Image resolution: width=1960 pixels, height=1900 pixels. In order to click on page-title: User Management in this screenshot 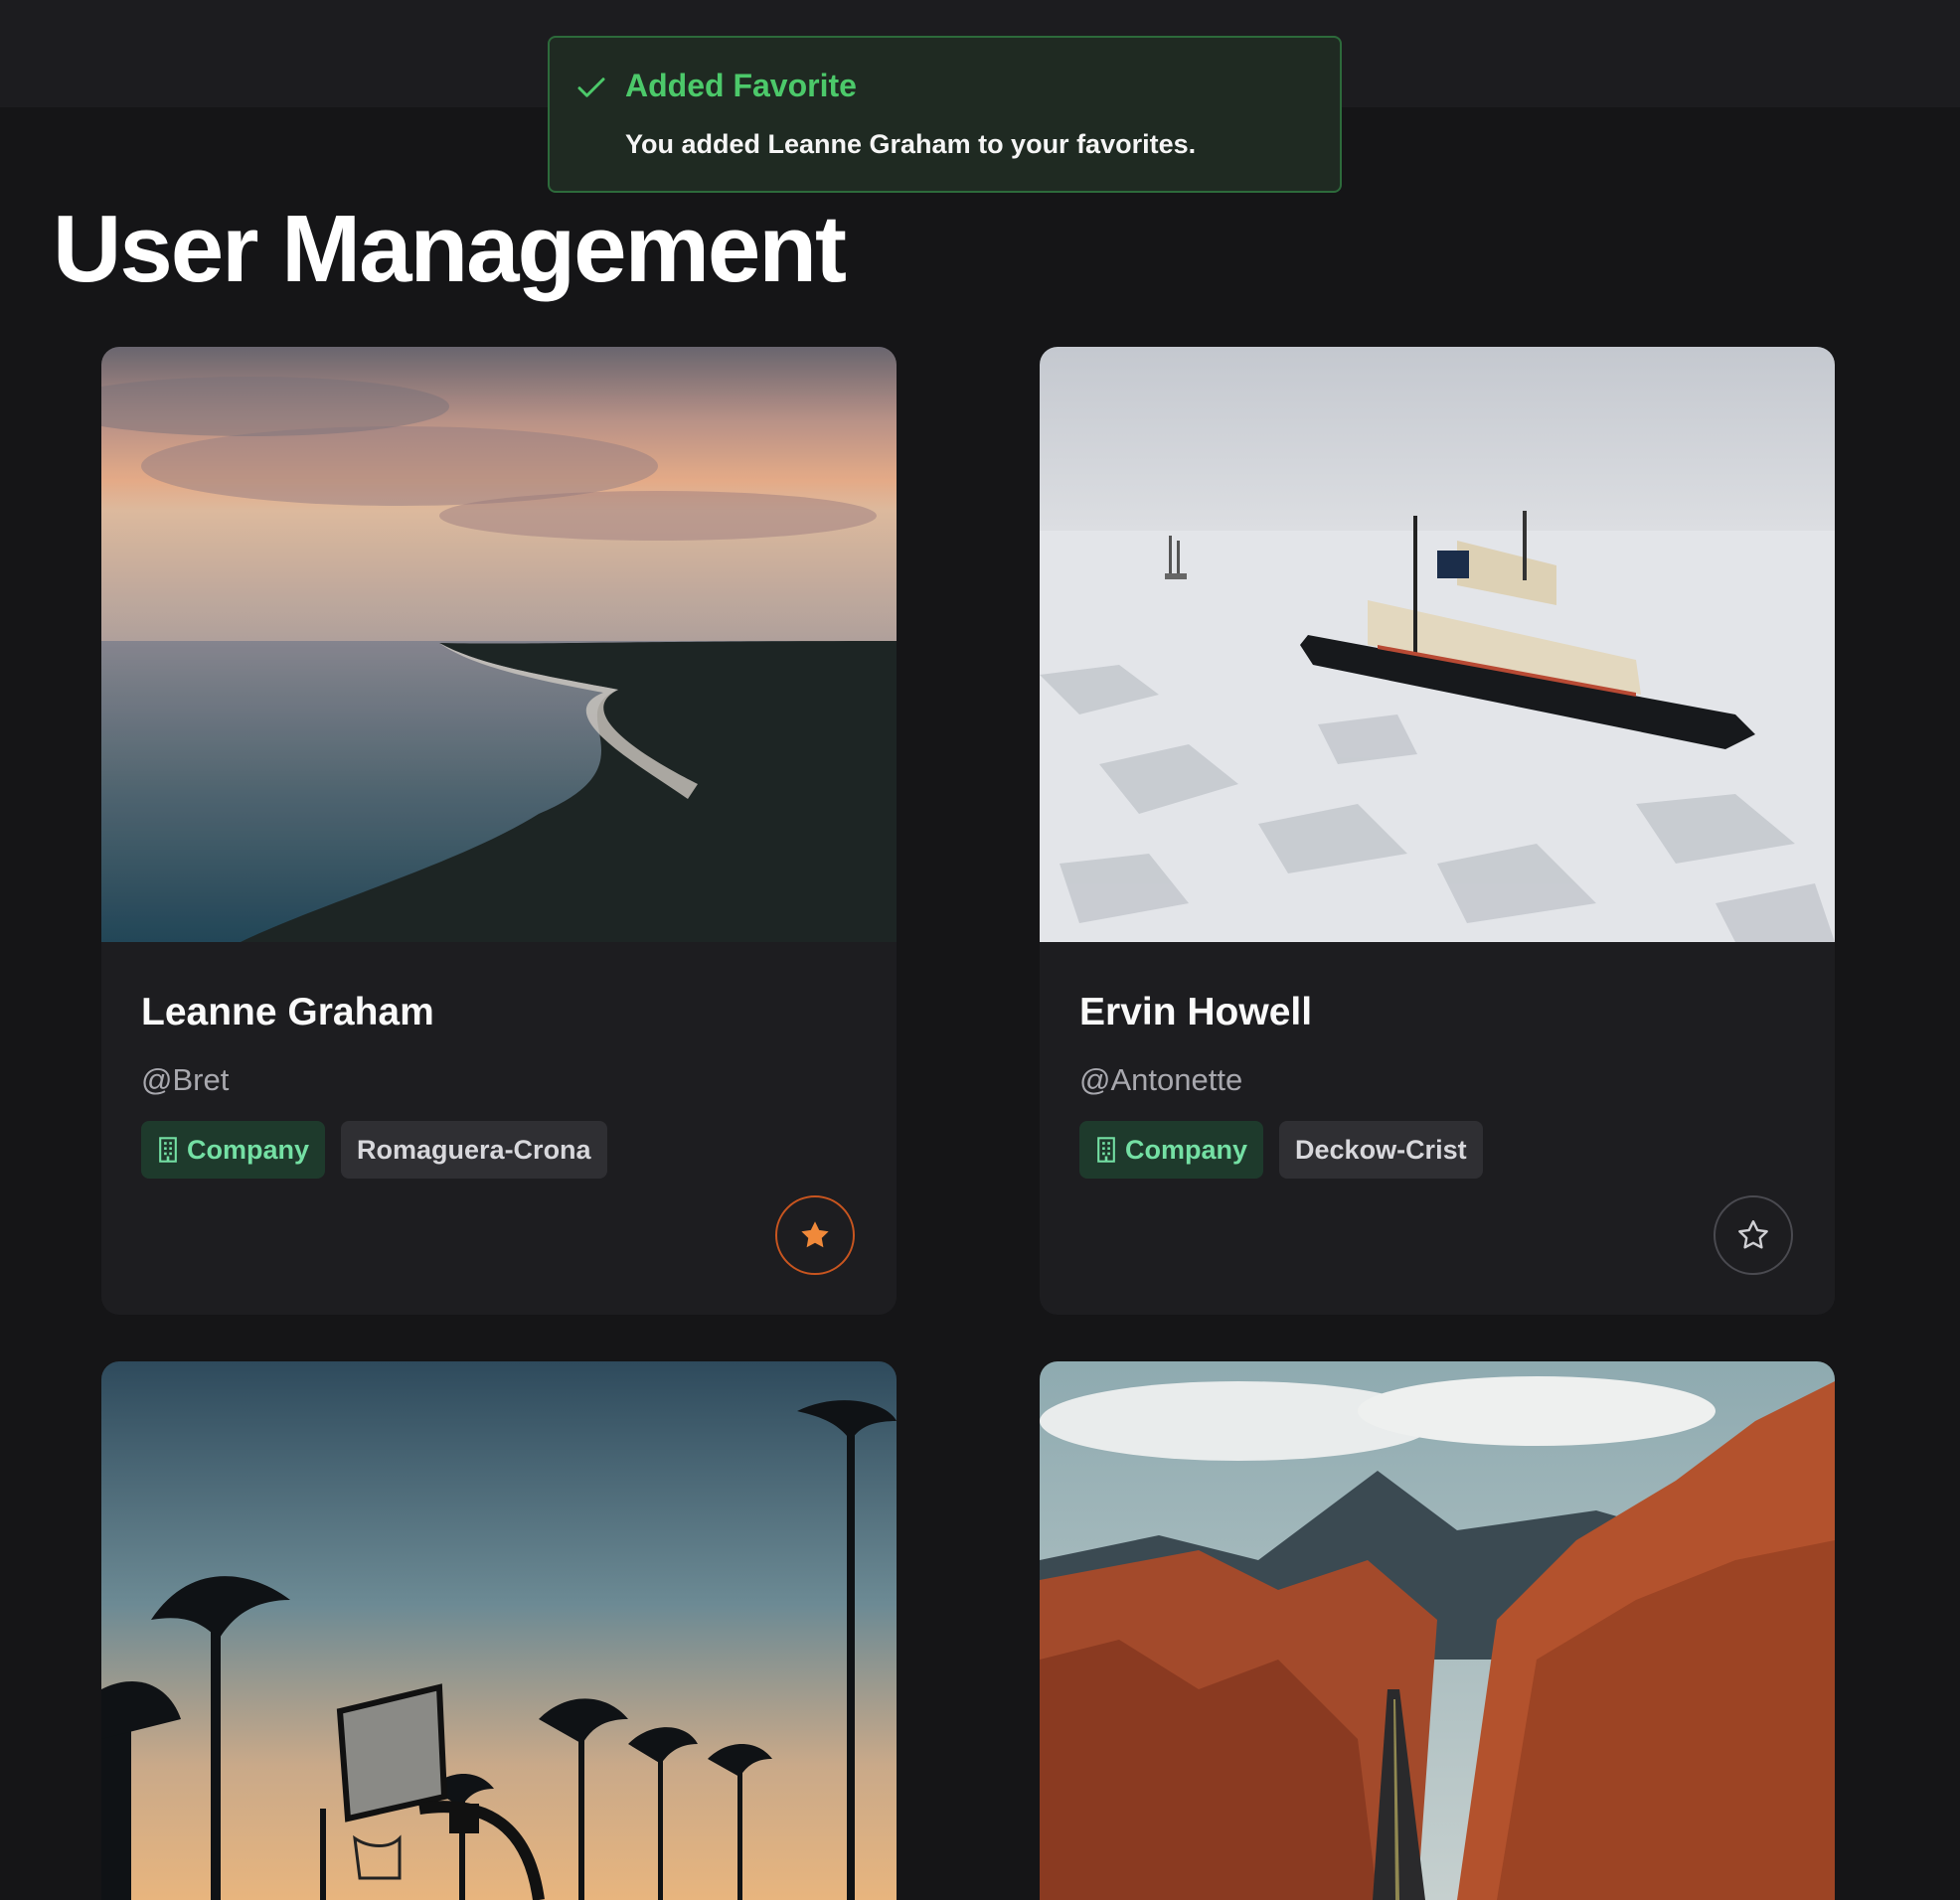, I will do `click(450, 249)`.